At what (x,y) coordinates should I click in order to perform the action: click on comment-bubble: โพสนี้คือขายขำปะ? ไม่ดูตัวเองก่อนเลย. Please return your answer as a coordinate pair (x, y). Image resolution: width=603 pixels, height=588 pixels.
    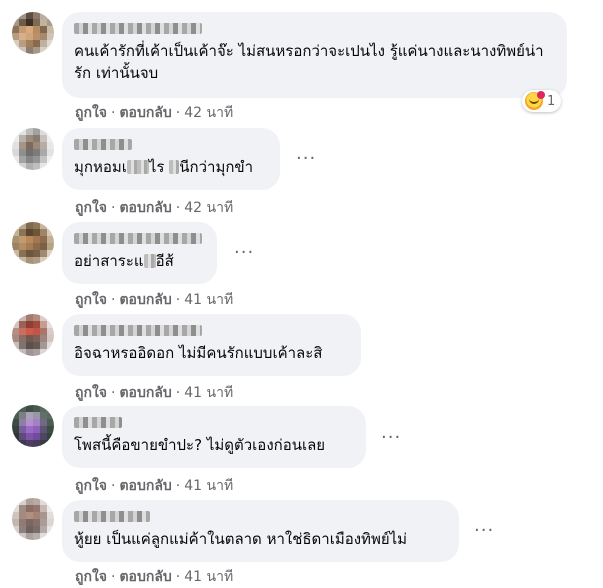
    Looking at the image, I should click on (214, 437).